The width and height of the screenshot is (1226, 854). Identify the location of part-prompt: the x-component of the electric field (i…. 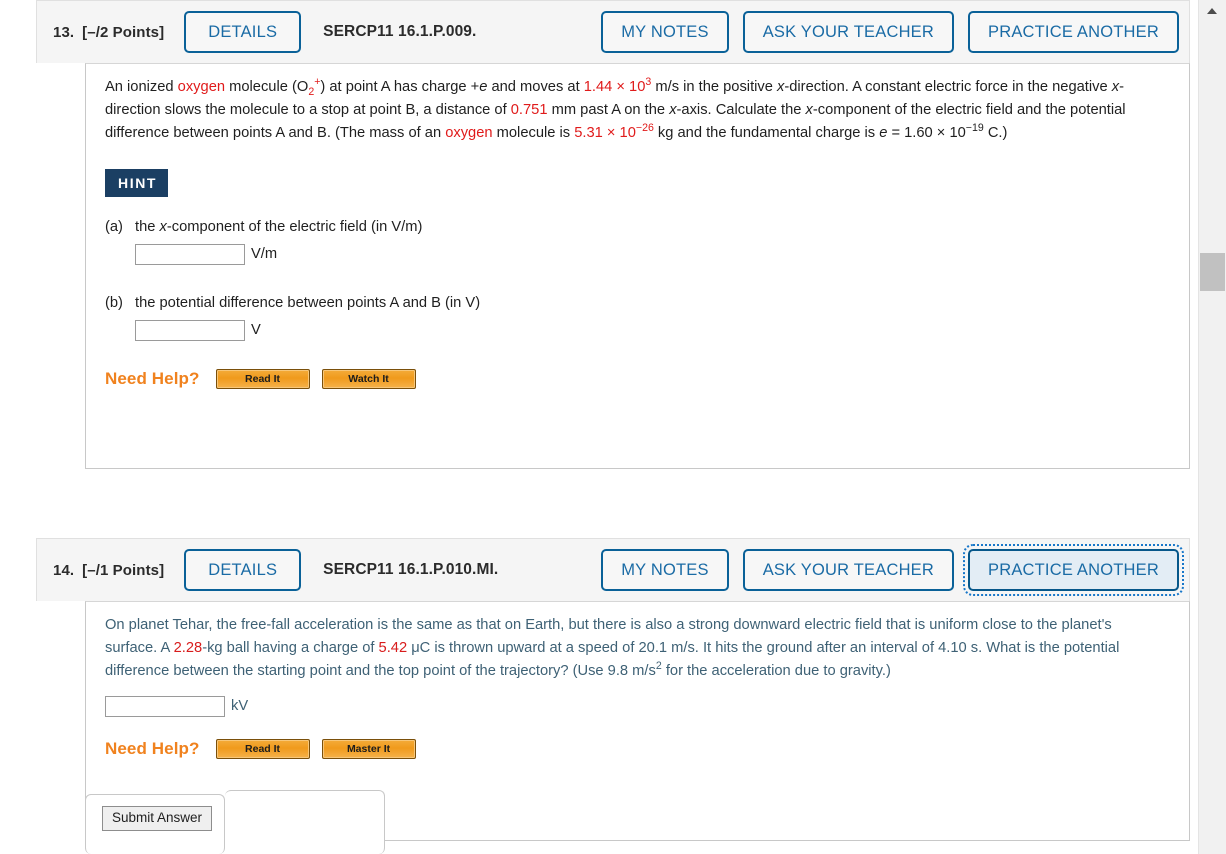
(662, 227).